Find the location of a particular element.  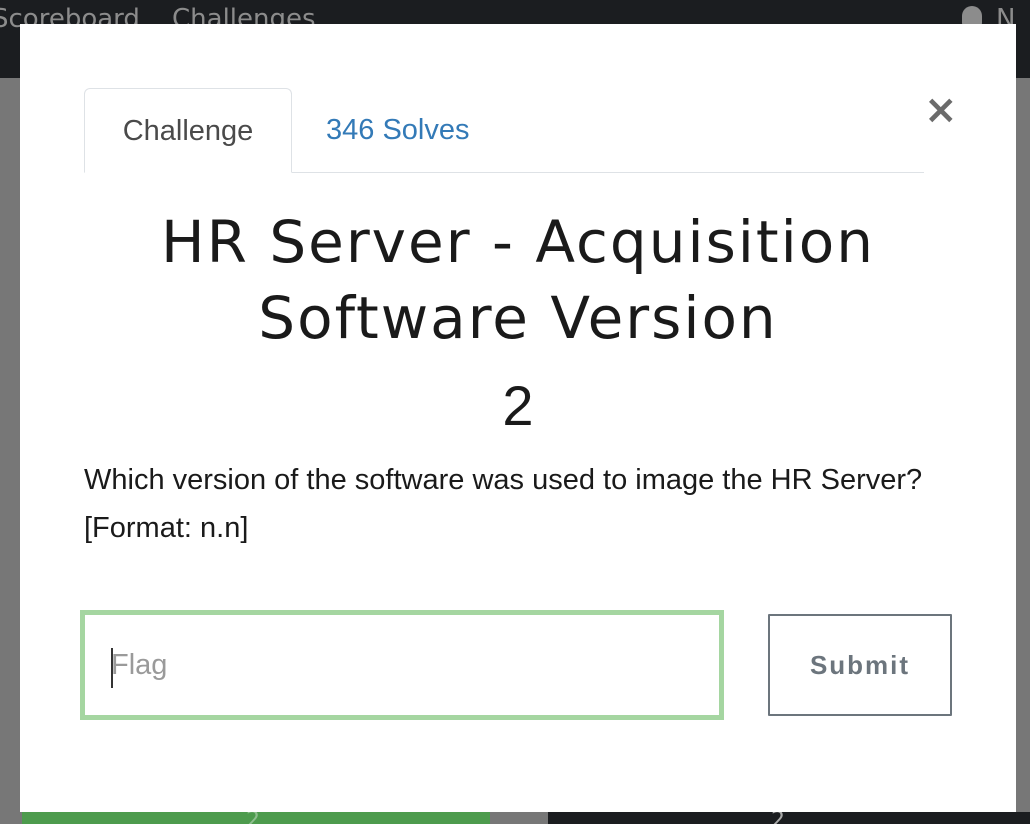

close-button: × is located at coordinates (941, 110).